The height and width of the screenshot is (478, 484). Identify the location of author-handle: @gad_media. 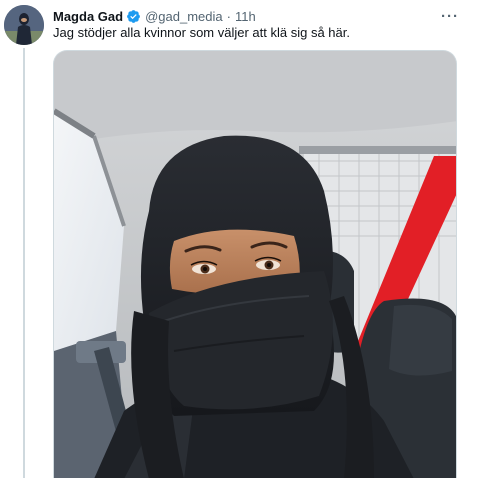
(184, 16).